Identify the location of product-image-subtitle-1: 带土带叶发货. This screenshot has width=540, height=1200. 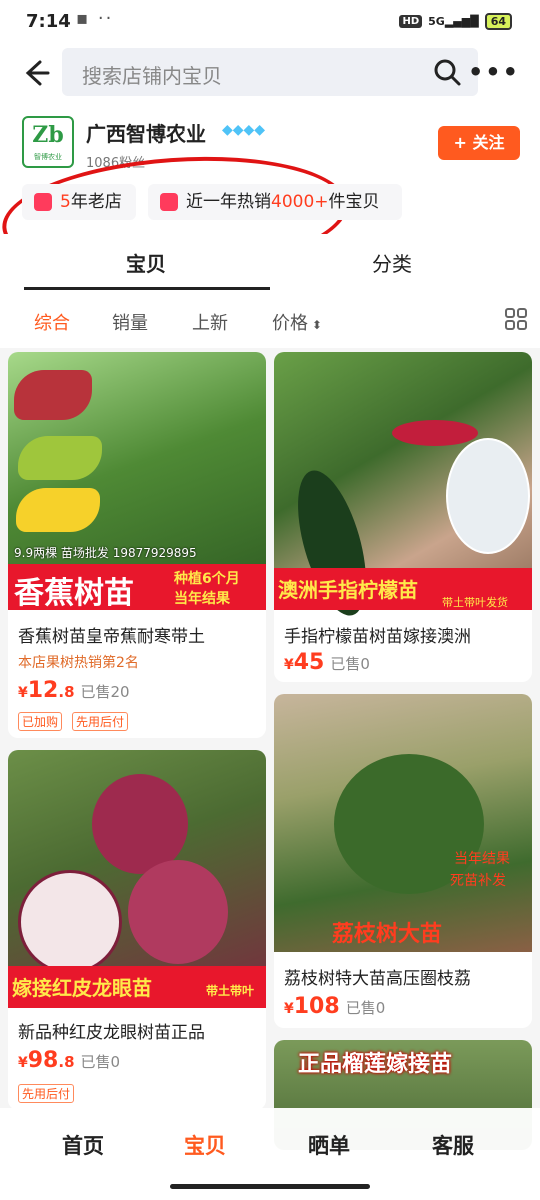
(475, 602).